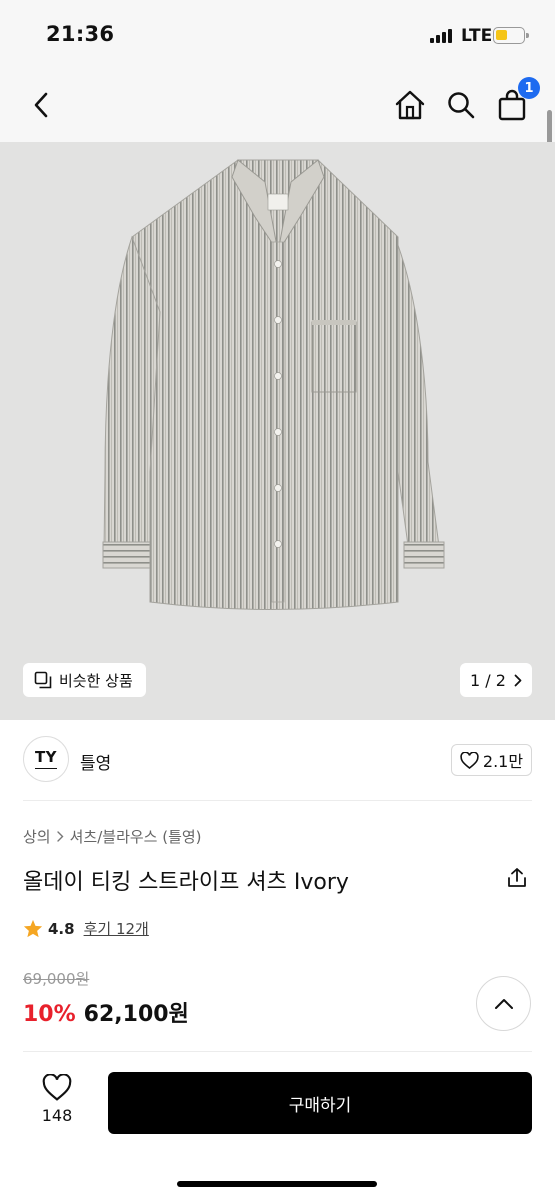 This screenshot has height=1200, width=555. What do you see at coordinates (518, 100) in the screenshot?
I see `cart-button: 1` at bounding box center [518, 100].